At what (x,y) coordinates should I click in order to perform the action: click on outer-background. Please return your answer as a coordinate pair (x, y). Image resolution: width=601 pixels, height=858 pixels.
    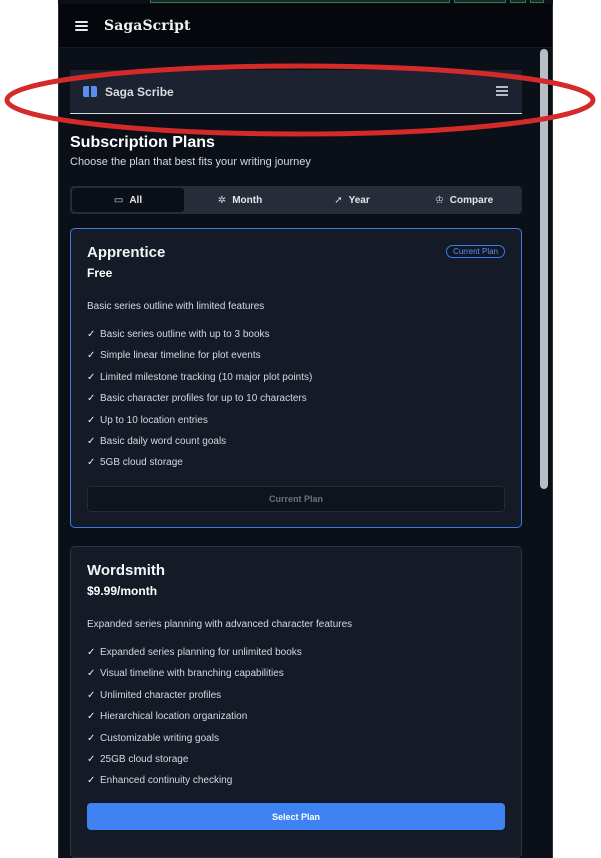
    Looking at the image, I should click on (29, 429).